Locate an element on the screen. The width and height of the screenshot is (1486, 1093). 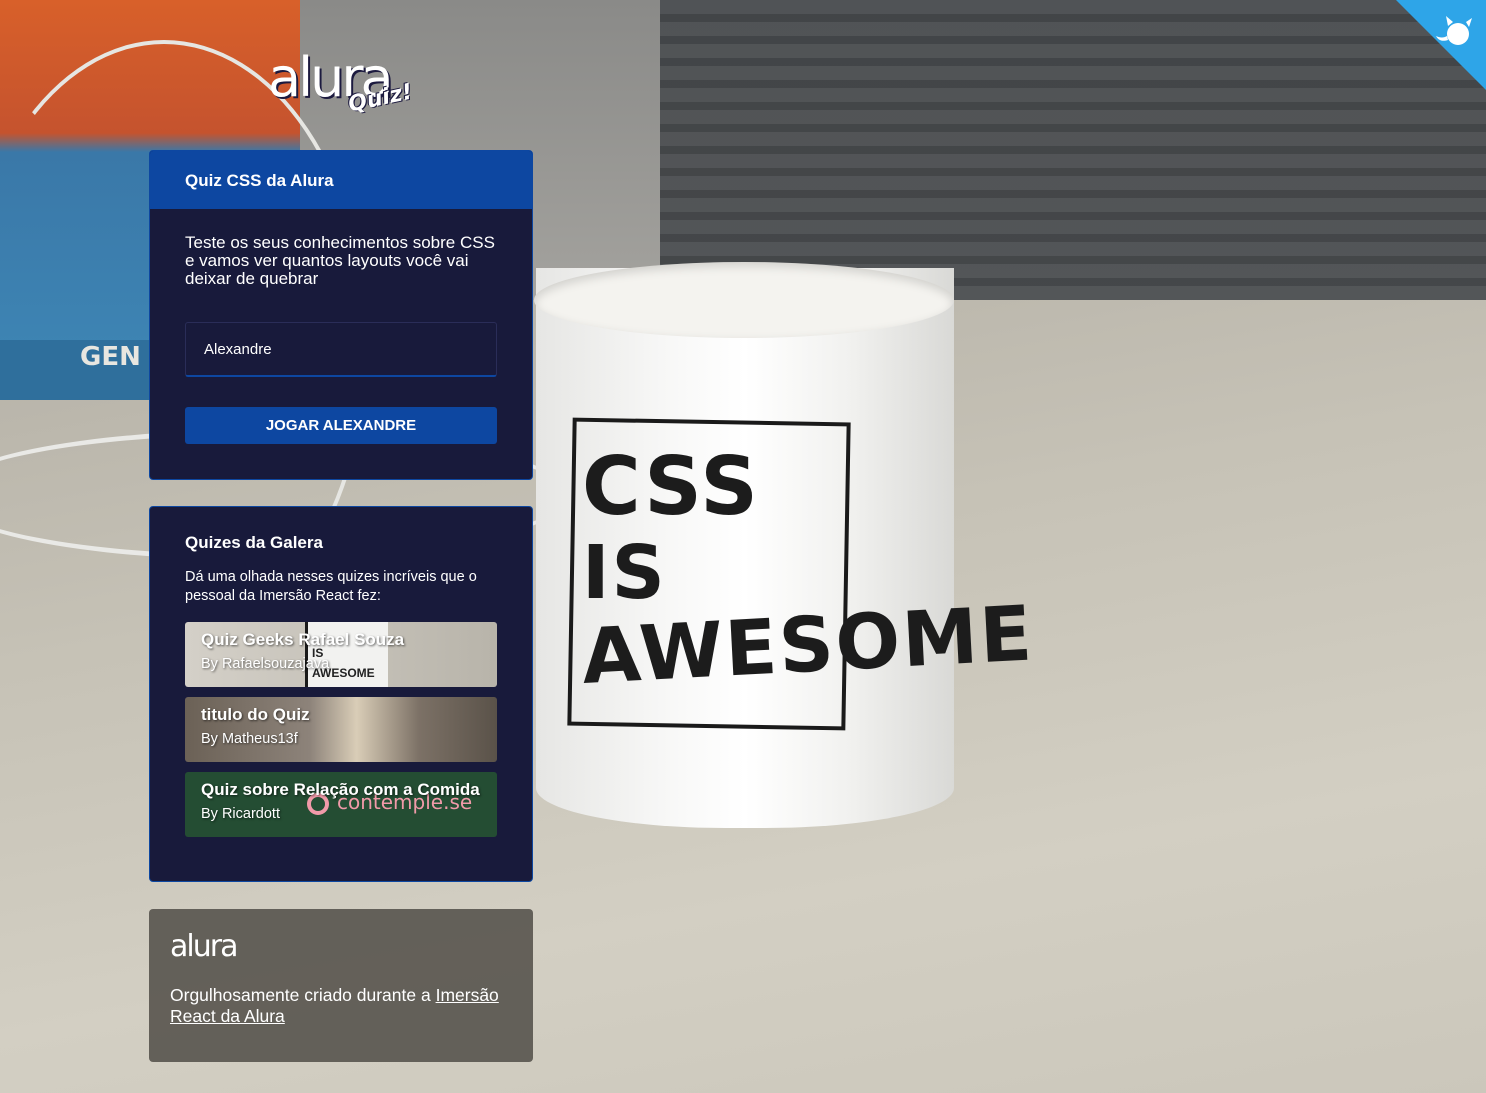
quiz-item-author: By Matheus13f is located at coordinates (249, 739).